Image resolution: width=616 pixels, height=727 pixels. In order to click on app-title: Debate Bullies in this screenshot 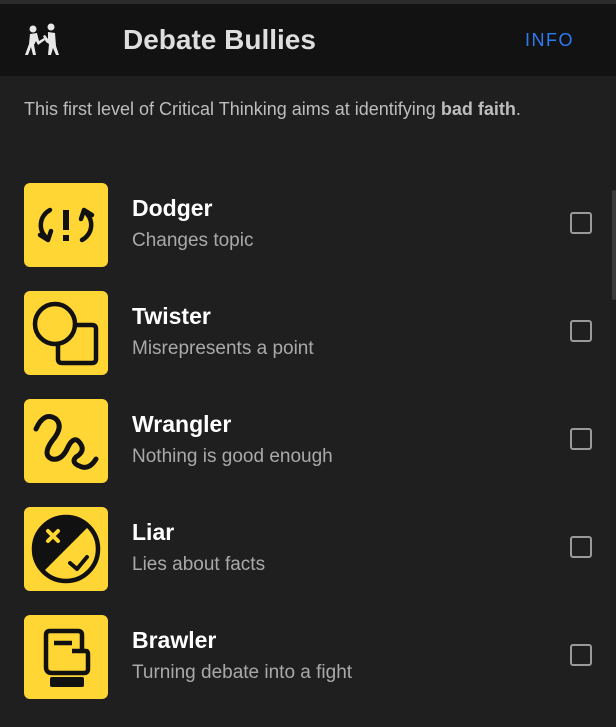, I will do `click(219, 39)`.